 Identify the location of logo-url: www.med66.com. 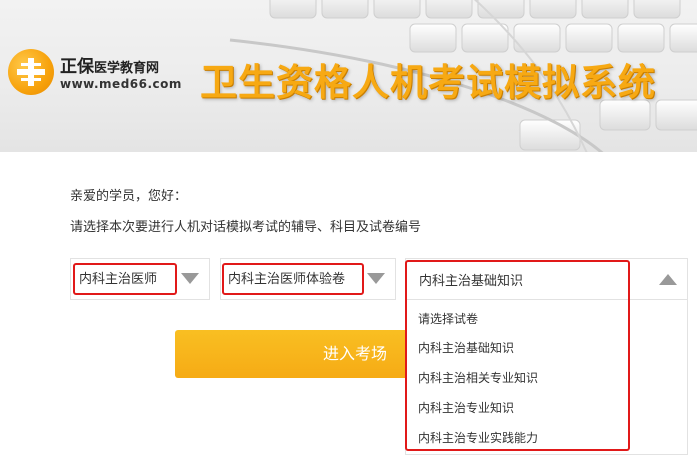
(121, 84).